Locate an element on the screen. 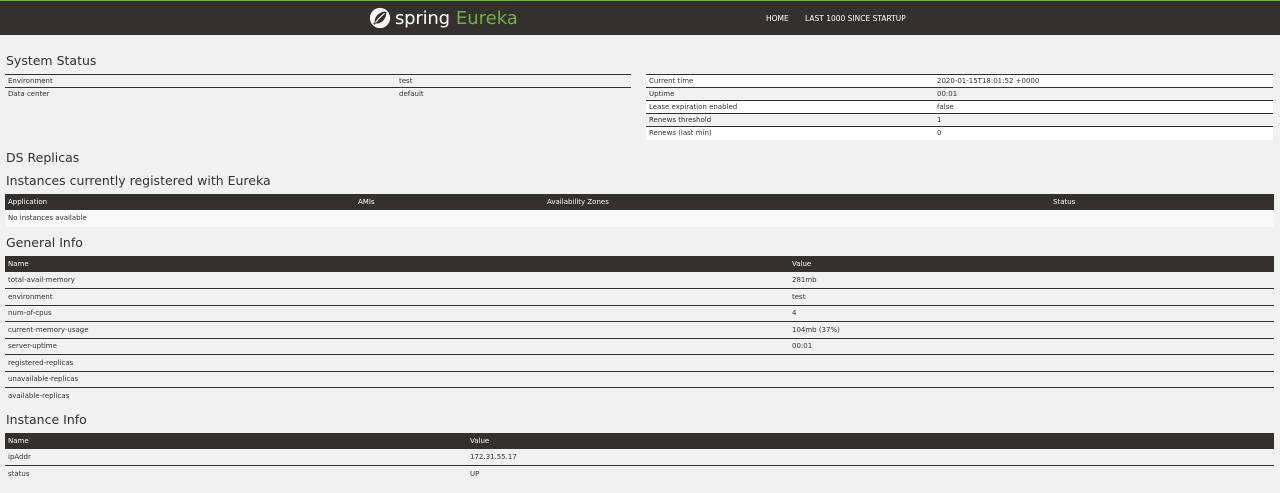 The width and height of the screenshot is (1280, 493). empty-instances-message: No instances available is located at coordinates (639, 218).